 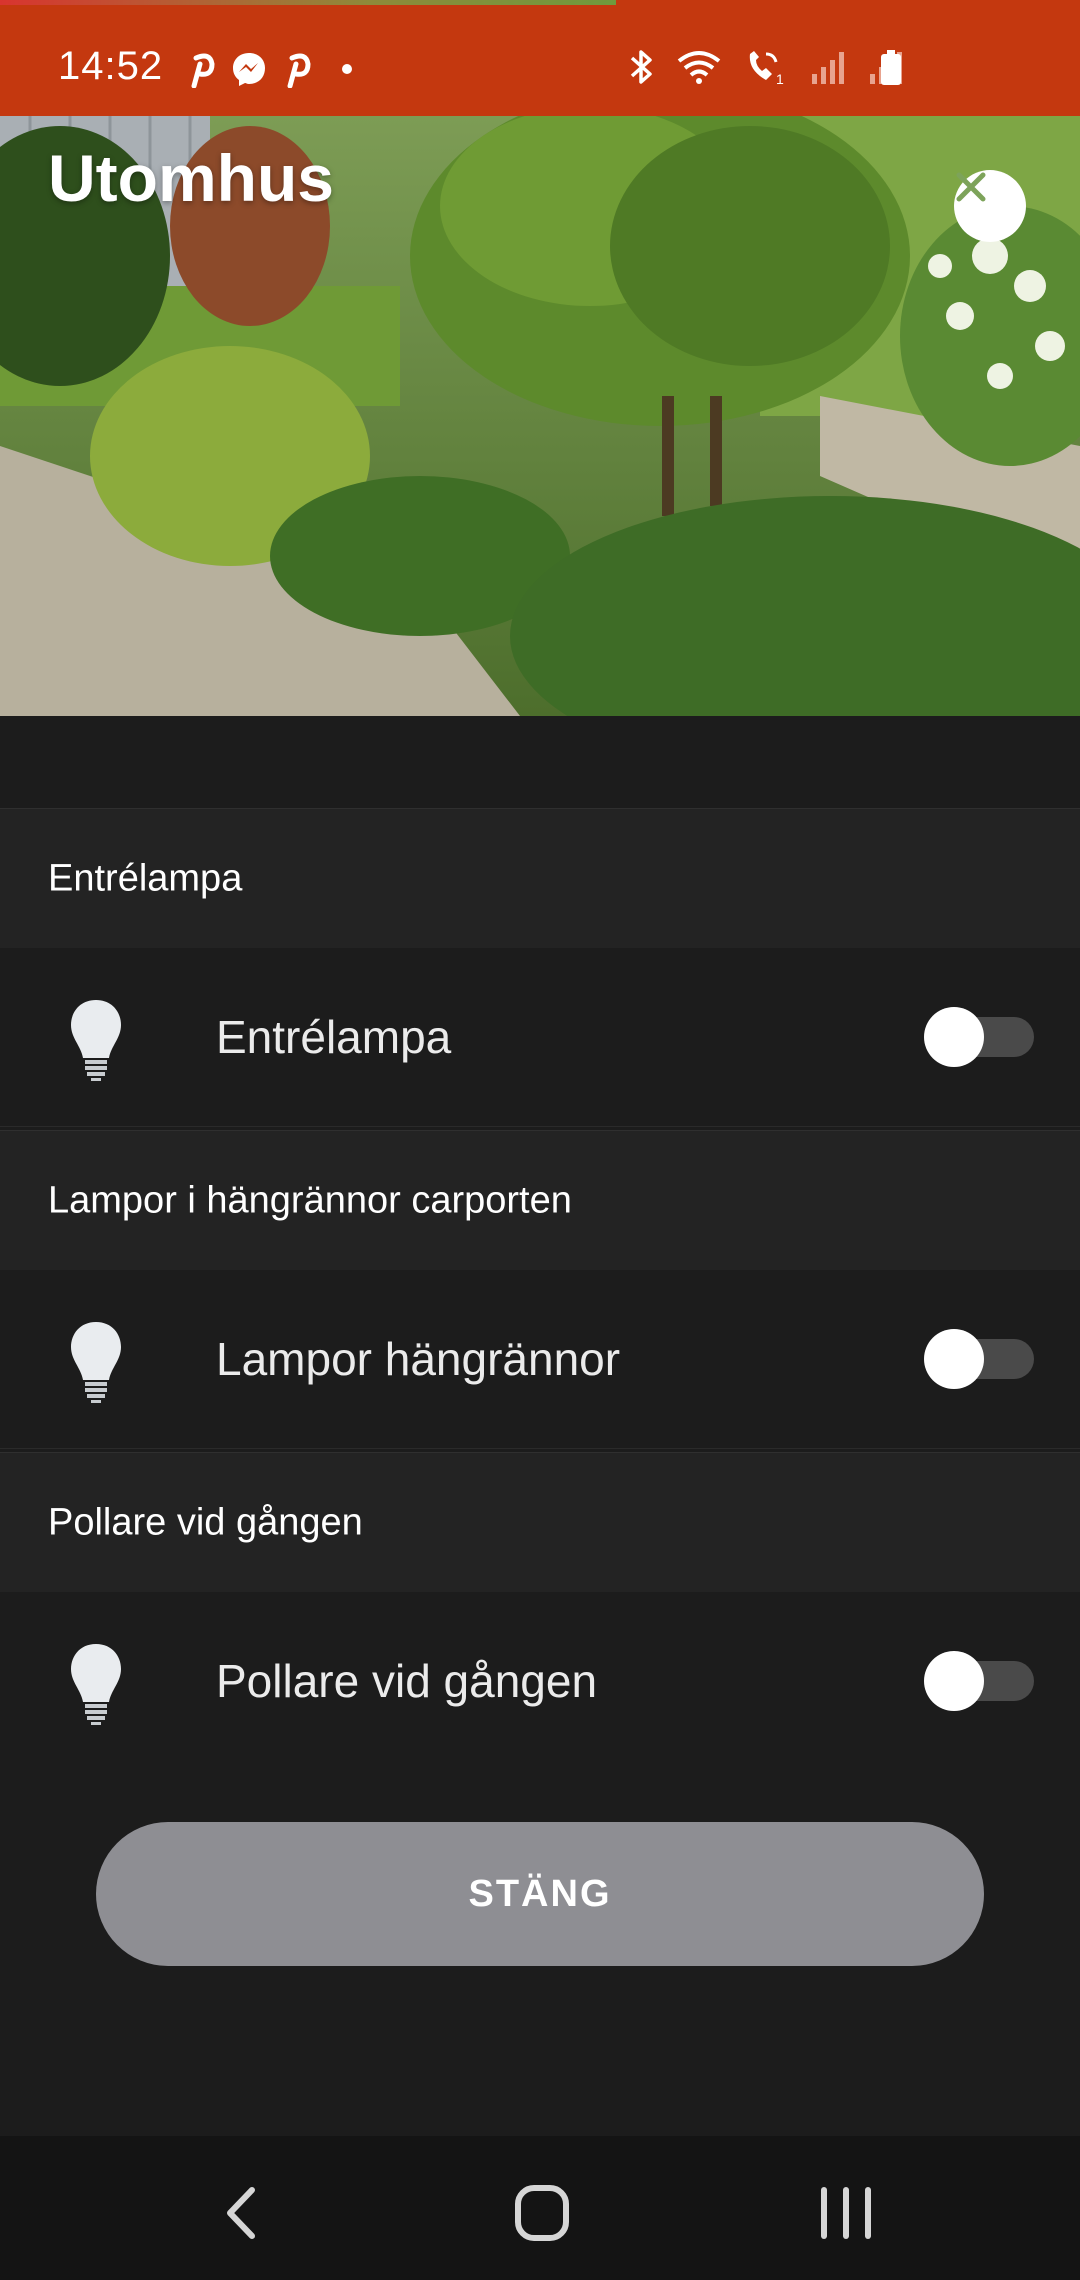 I want to click on home-icon, so click(x=542, y=2213).